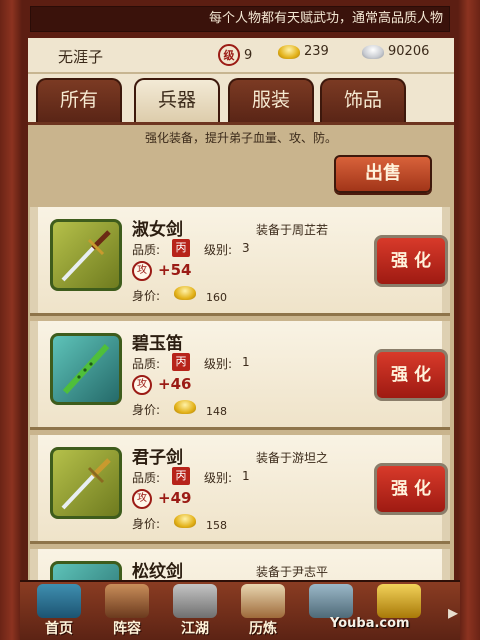 Image resolution: width=480 pixels, height=640 pixels. What do you see at coordinates (453, 612) in the screenshot?
I see `chevron-right-icon: ▸` at bounding box center [453, 612].